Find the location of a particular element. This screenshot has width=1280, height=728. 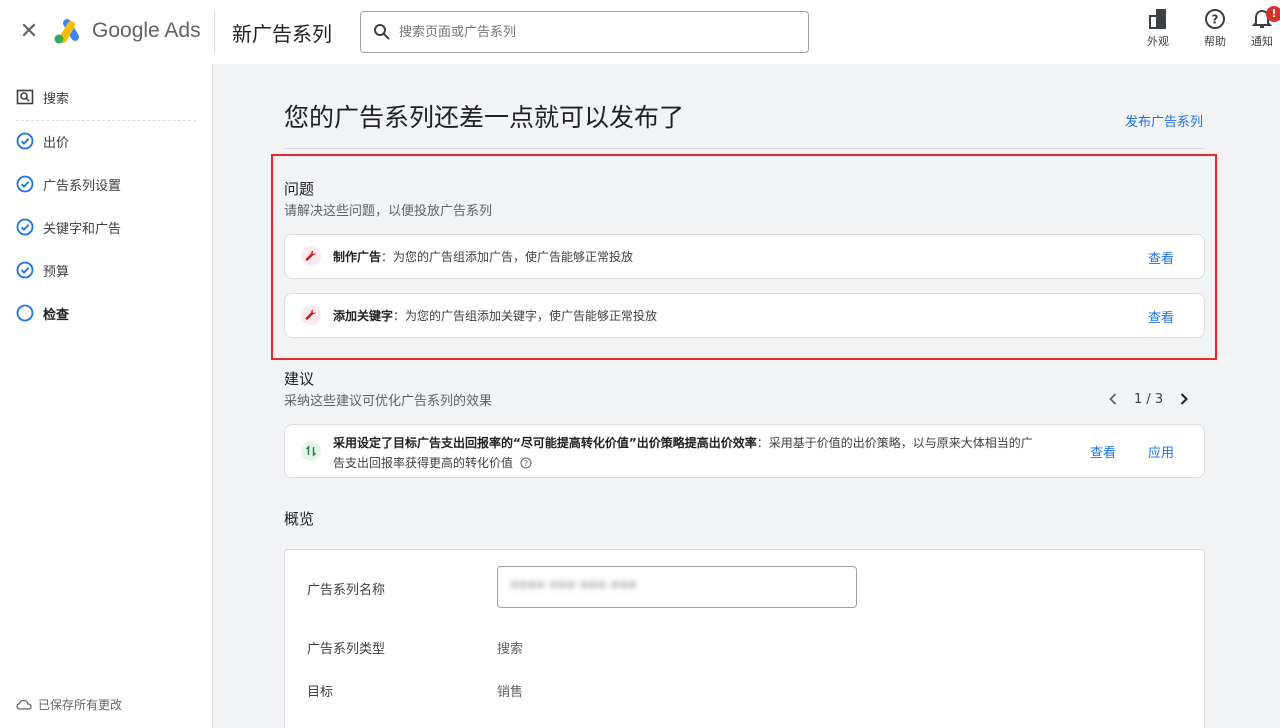

cloud-done-icon is located at coordinates (24, 704).